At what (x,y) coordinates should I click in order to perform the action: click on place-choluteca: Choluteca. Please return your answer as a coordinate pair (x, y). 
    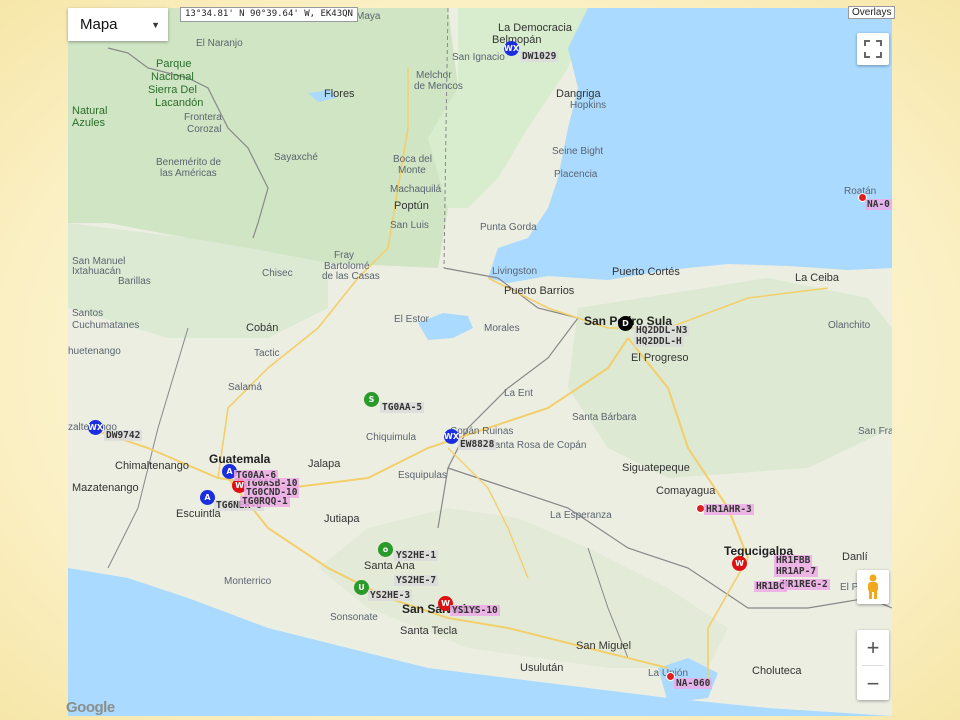
    Looking at the image, I should click on (777, 671).